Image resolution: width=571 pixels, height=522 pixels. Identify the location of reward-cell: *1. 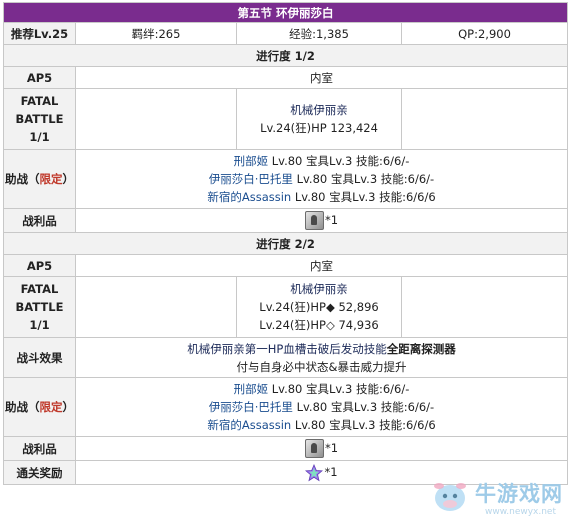
(321, 472).